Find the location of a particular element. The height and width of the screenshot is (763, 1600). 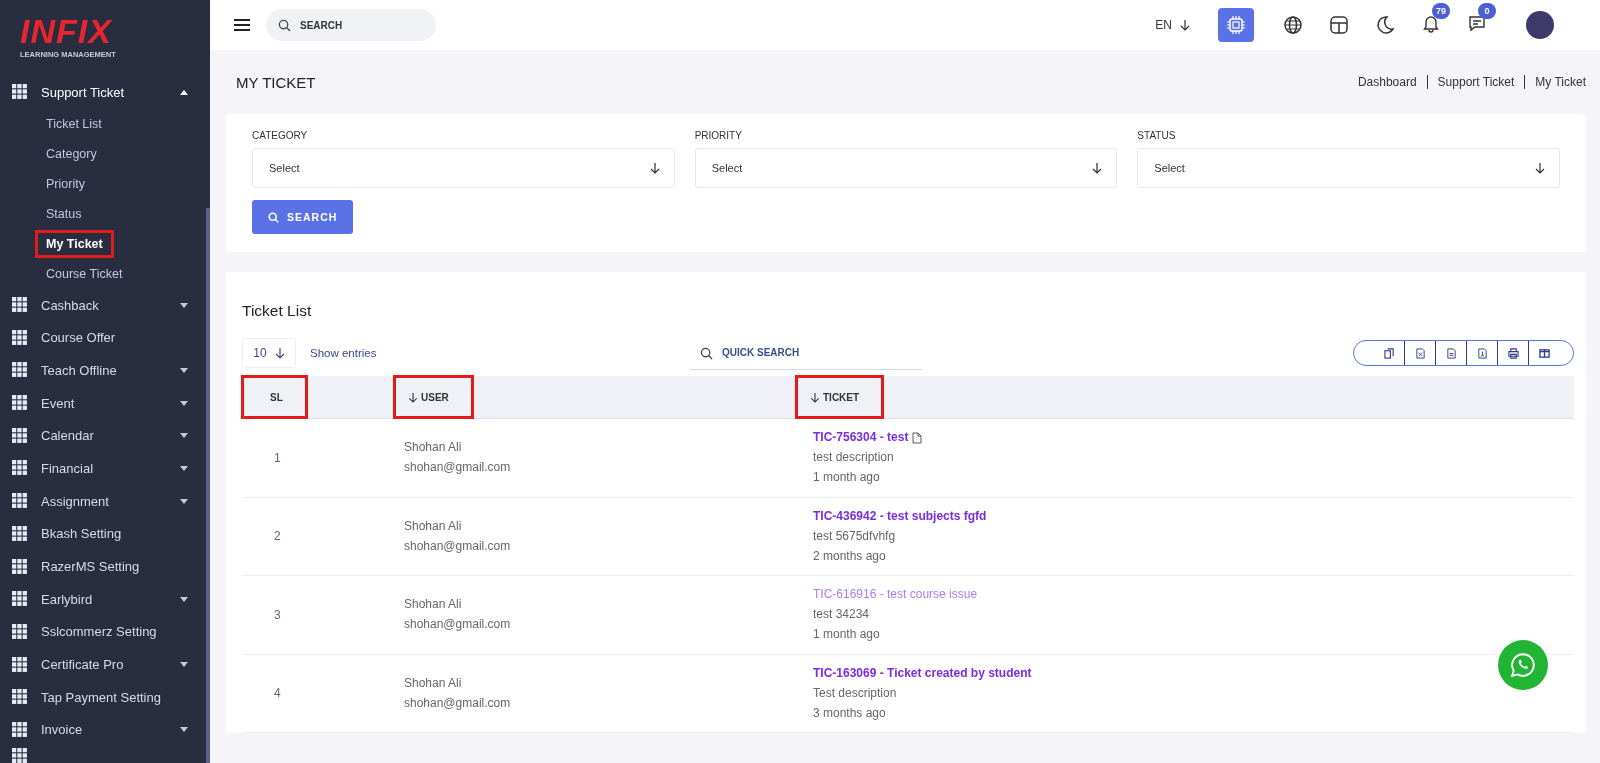

ticket-description: test 34234 is located at coordinates (841, 615).